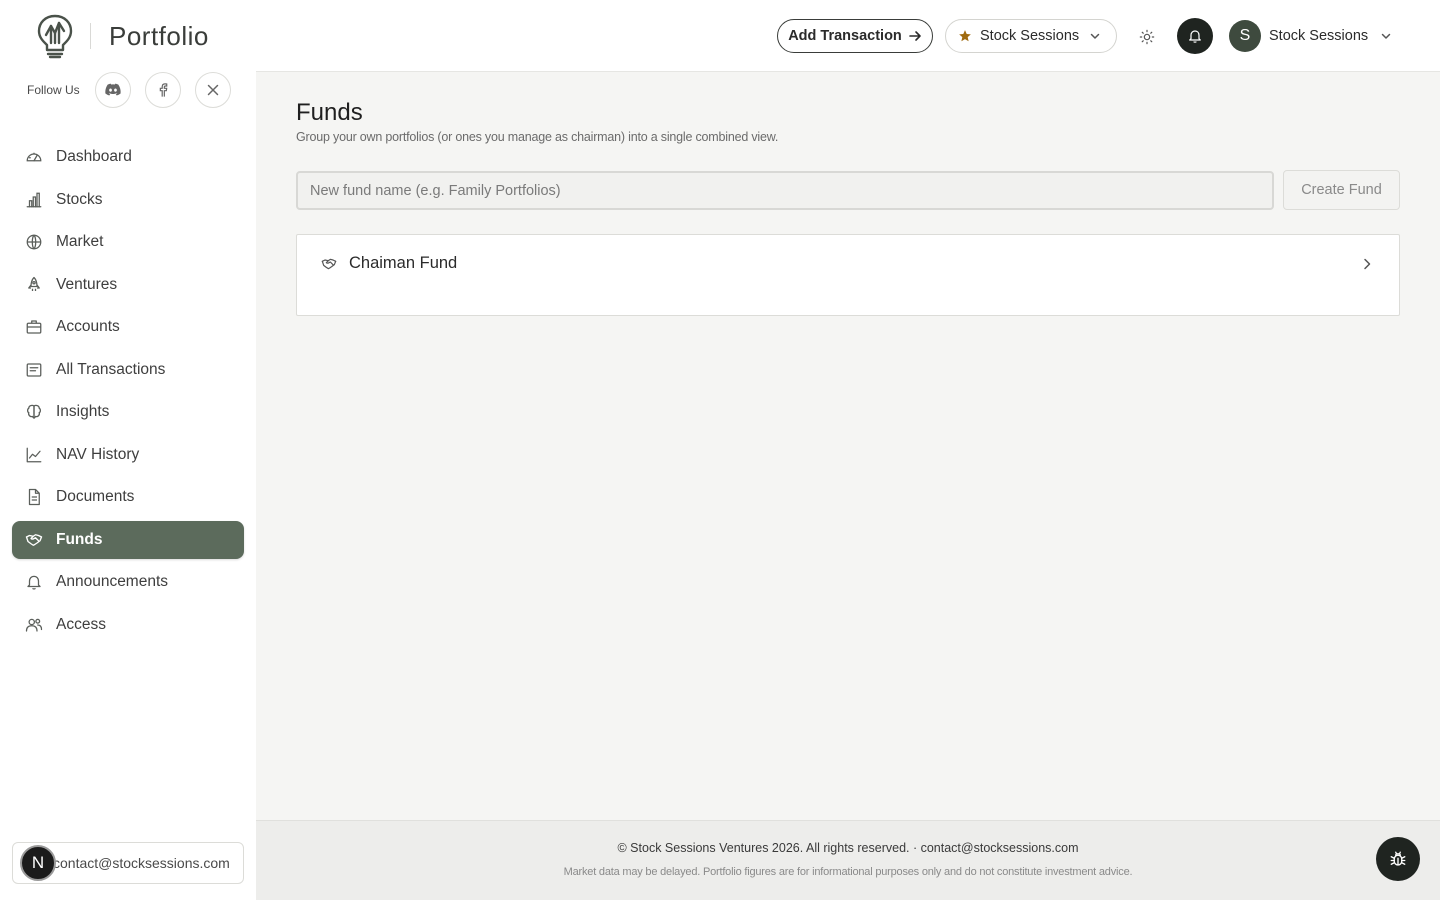  Describe the element at coordinates (785, 190) in the screenshot. I see `new-fund-name-input` at that location.